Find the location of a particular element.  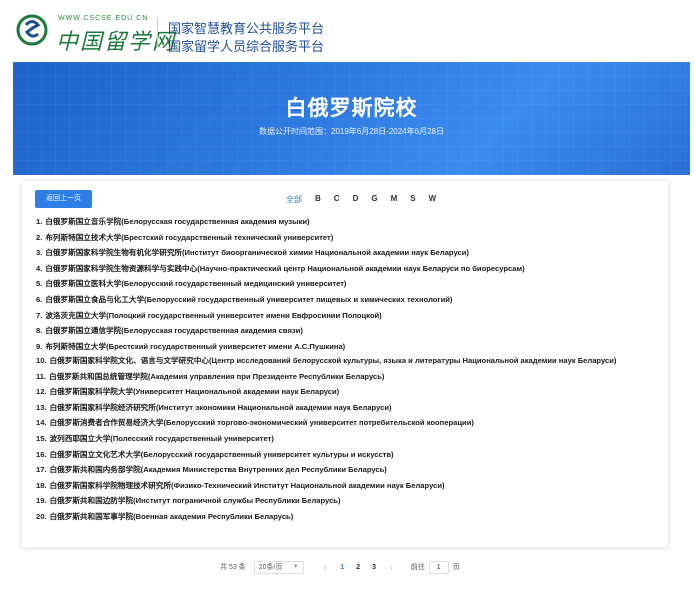

letter-filter-all: 全部 is located at coordinates (294, 200).